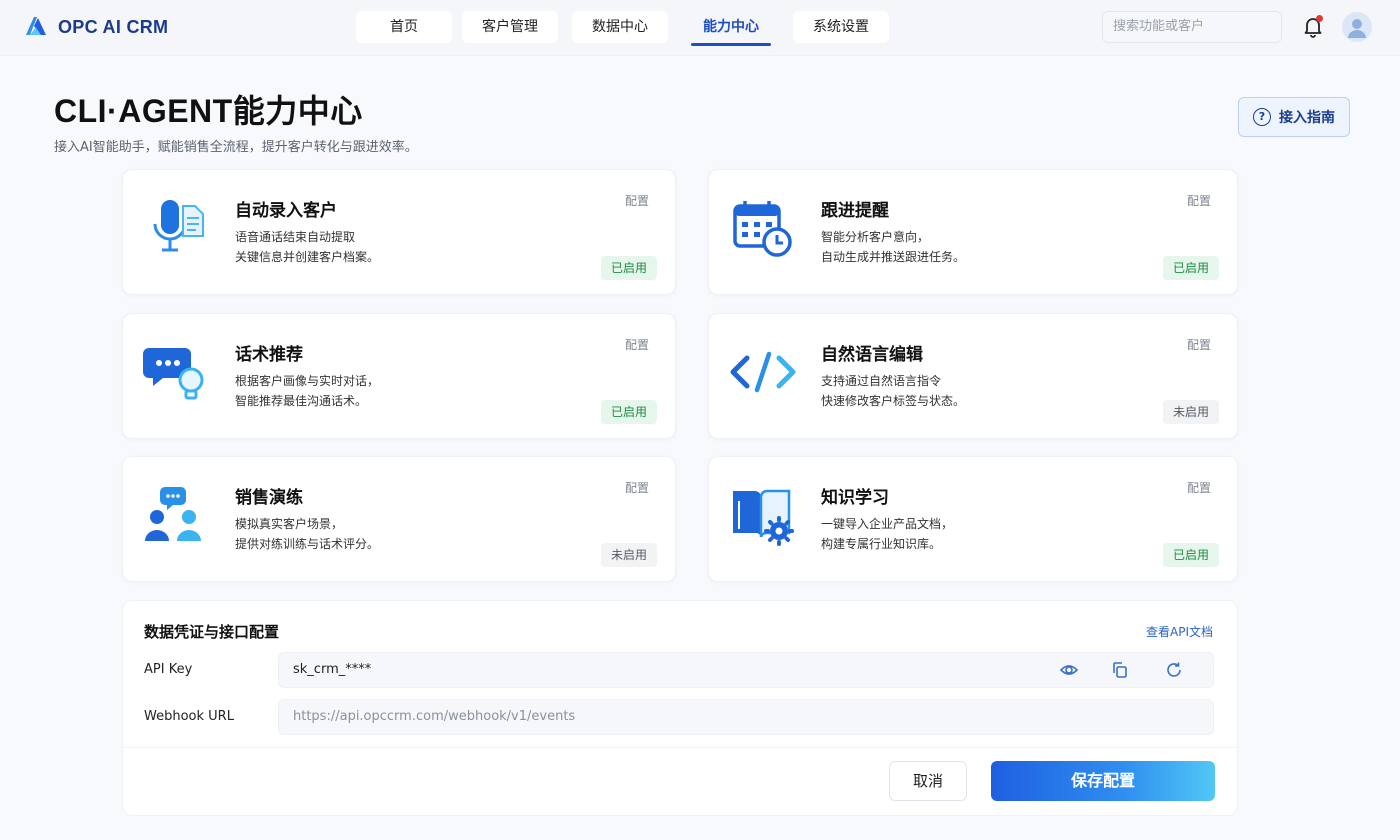 The width and height of the screenshot is (1400, 840). Describe the element at coordinates (620, 27) in the screenshot. I see `tab-data-center: 数据中心` at that location.